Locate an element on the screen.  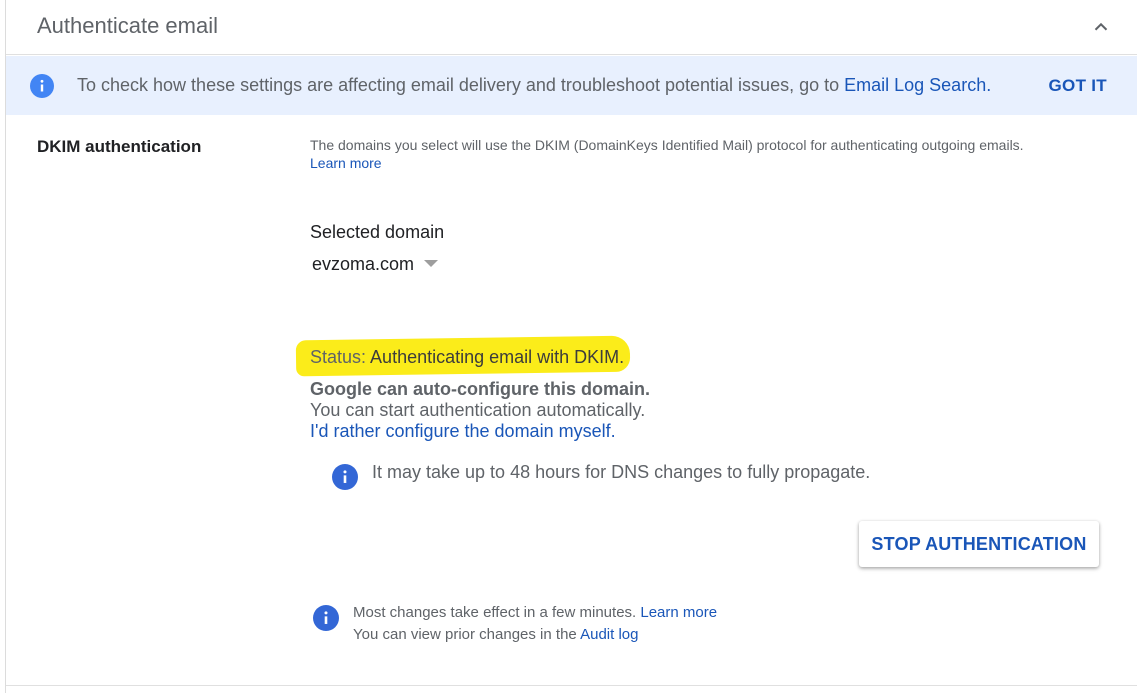
chevron-up-icon is located at coordinates (1101, 27).